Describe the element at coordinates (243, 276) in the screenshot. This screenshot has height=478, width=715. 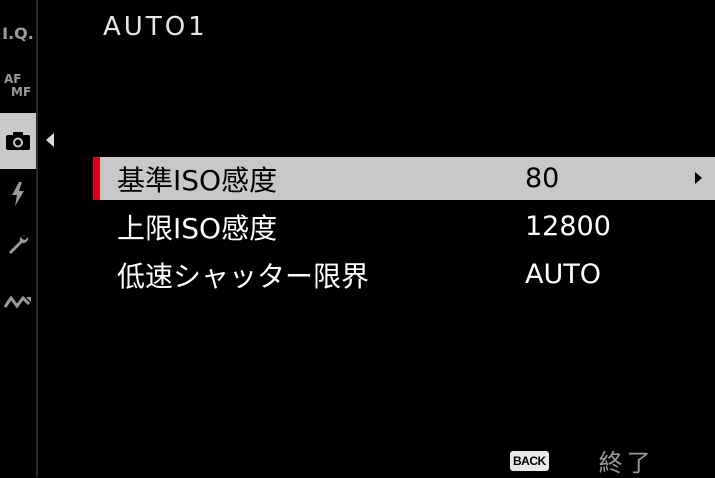
I see `menu-row-label: 低速シャッター限界` at that location.